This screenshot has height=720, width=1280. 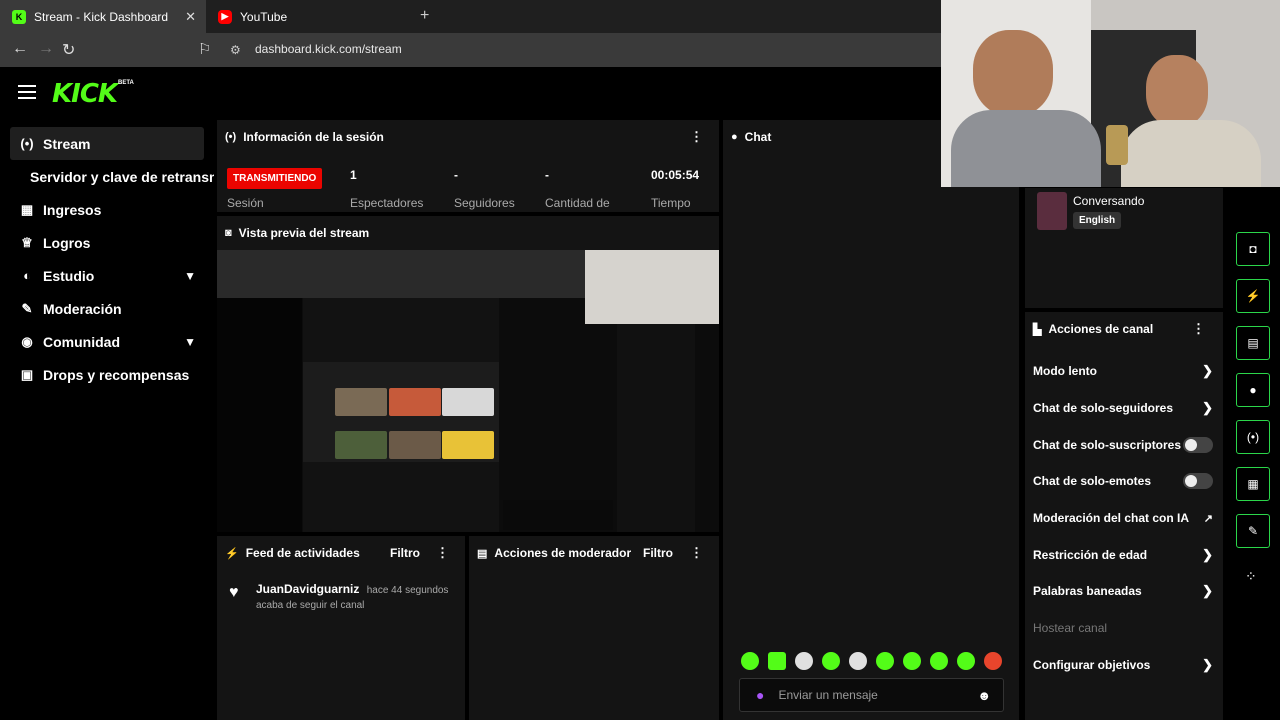 I want to click on forward-icon: →, so click(x=46, y=49).